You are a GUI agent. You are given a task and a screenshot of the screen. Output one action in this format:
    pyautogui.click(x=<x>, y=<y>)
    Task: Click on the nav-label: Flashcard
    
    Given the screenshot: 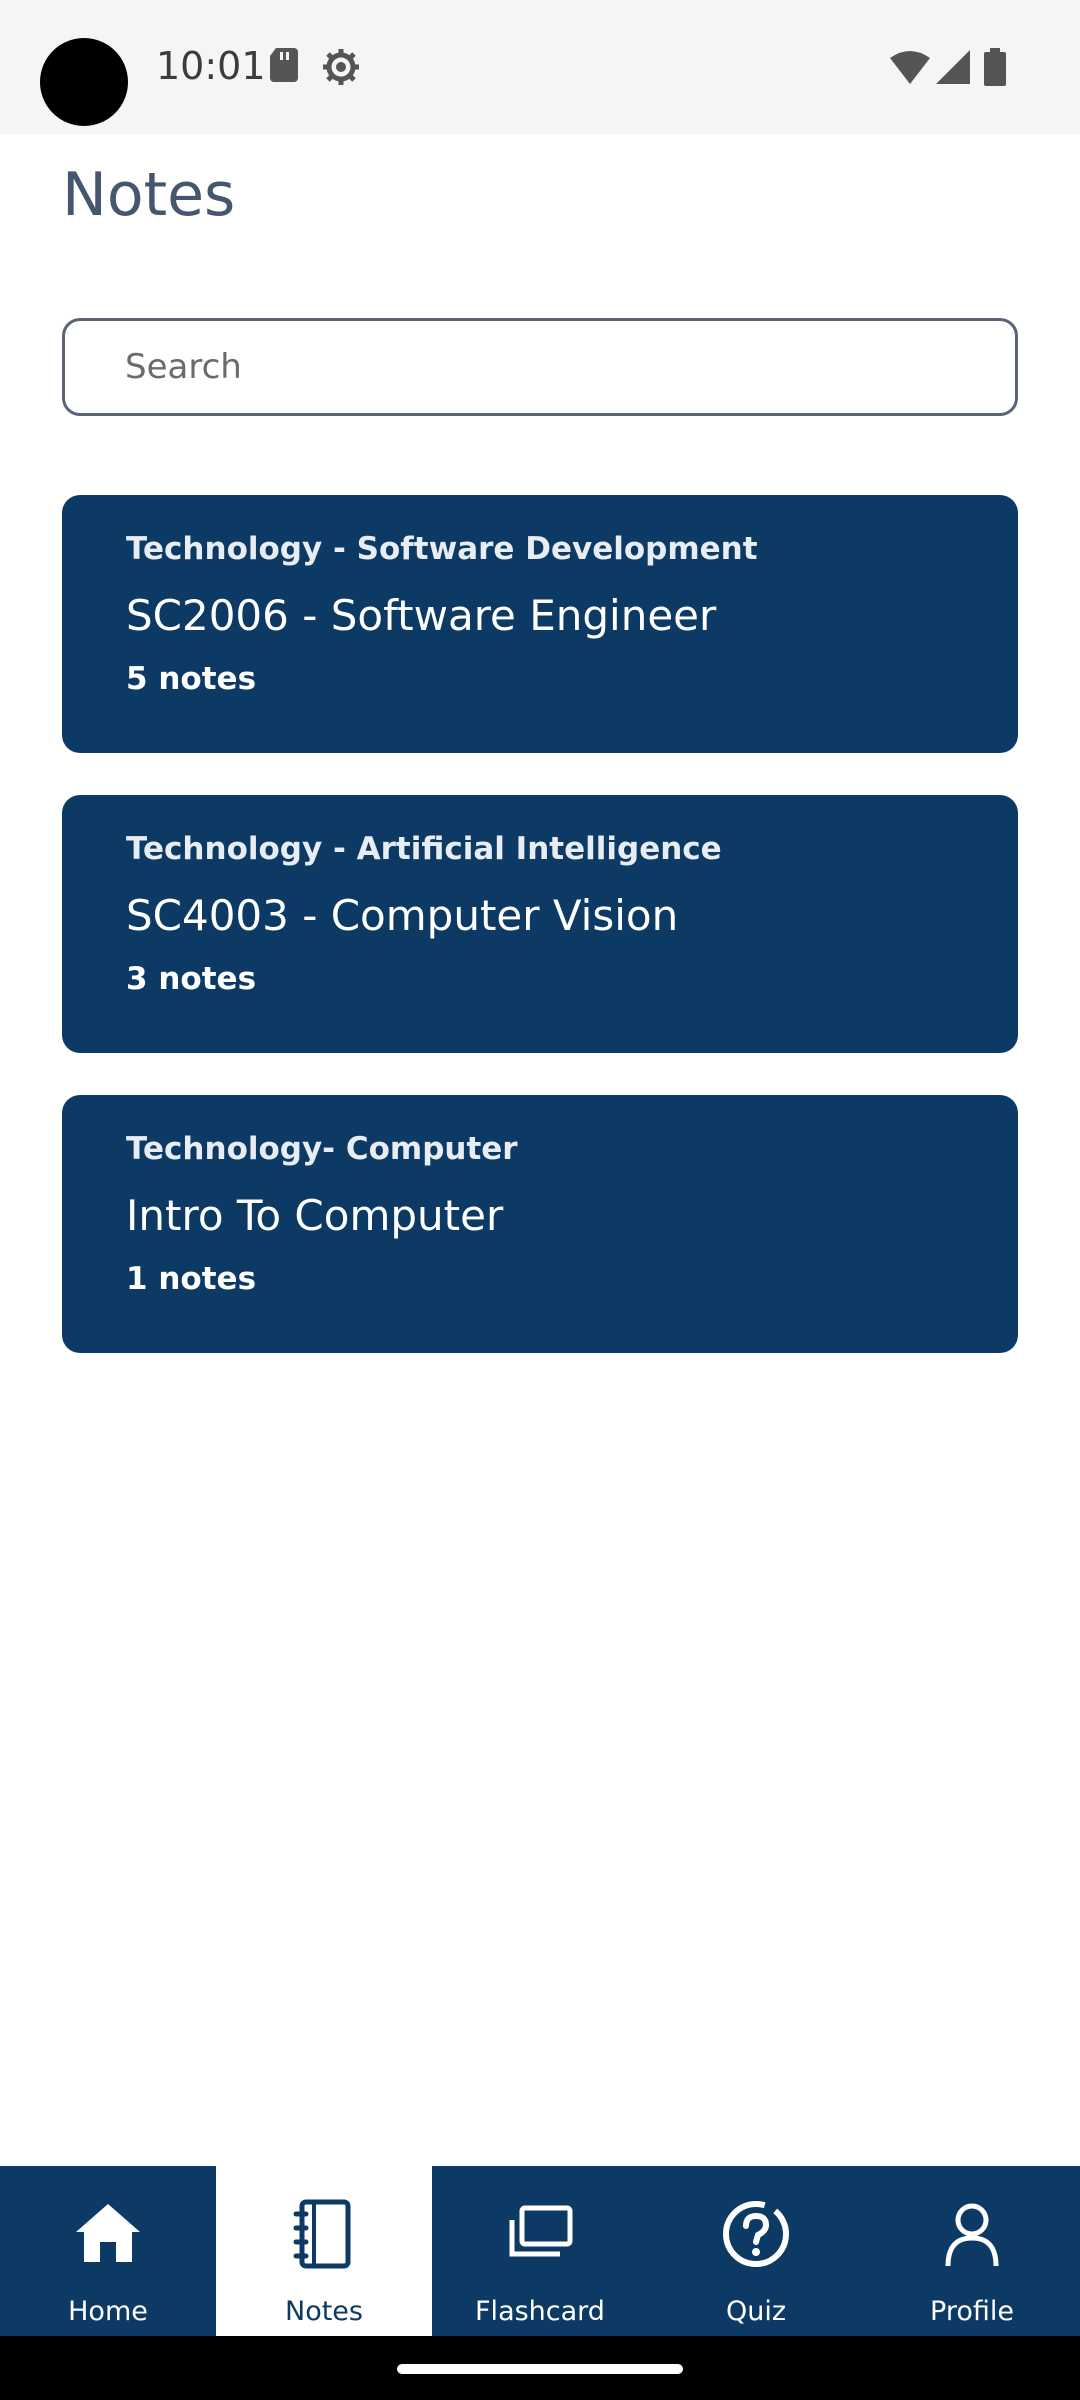 What is the action you would take?
    pyautogui.click(x=540, y=2311)
    